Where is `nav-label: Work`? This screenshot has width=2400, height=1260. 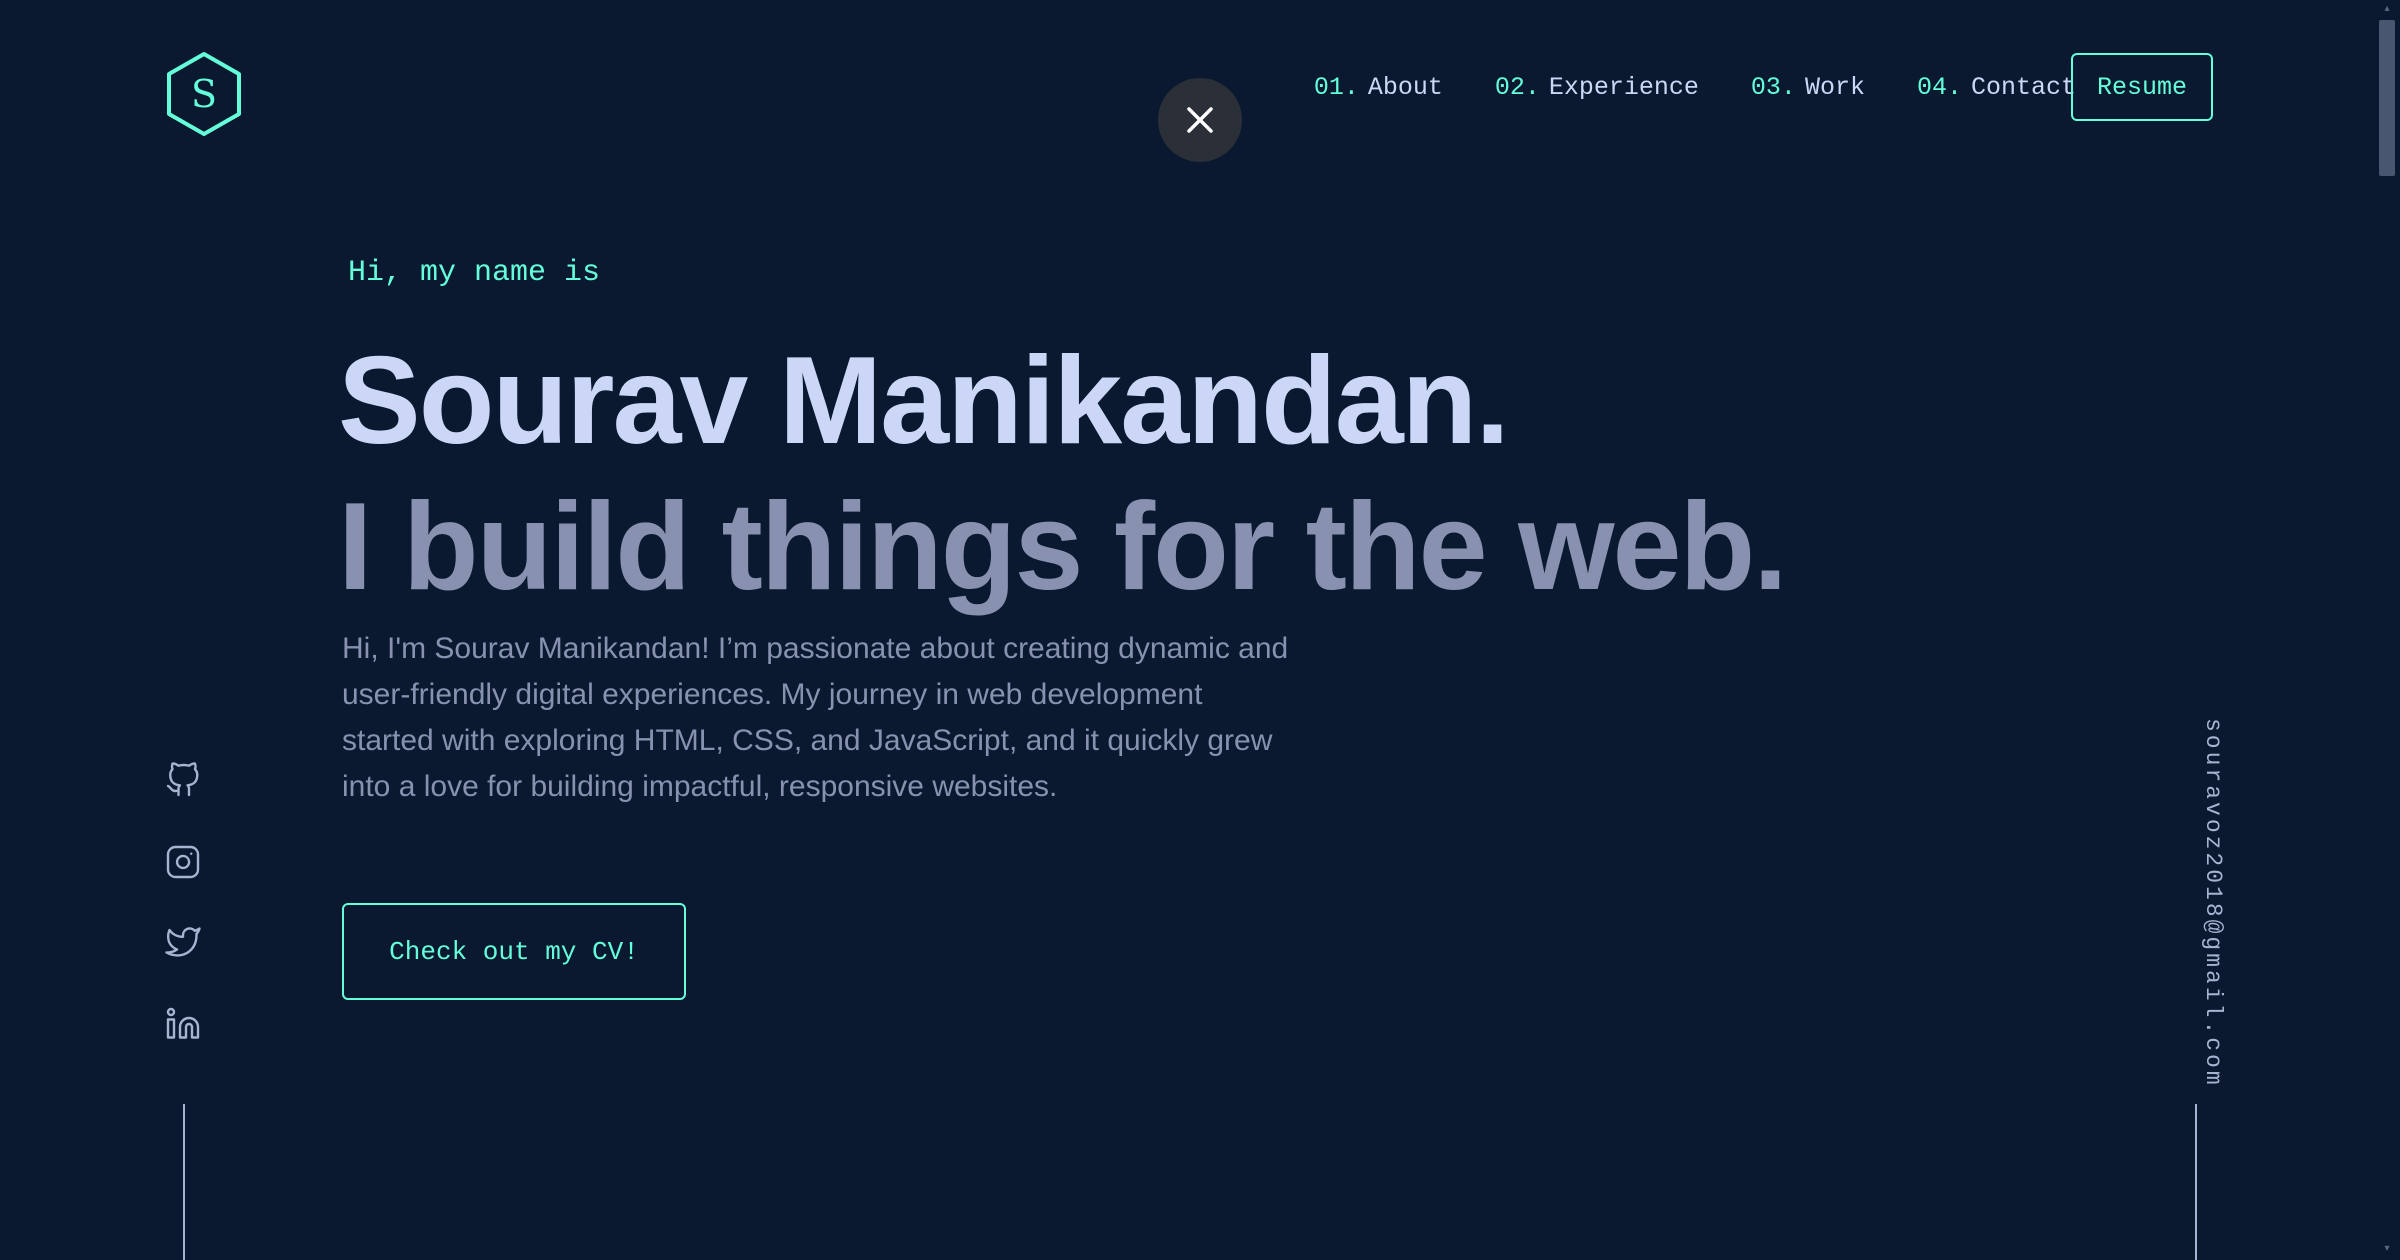 nav-label: Work is located at coordinates (1834, 87).